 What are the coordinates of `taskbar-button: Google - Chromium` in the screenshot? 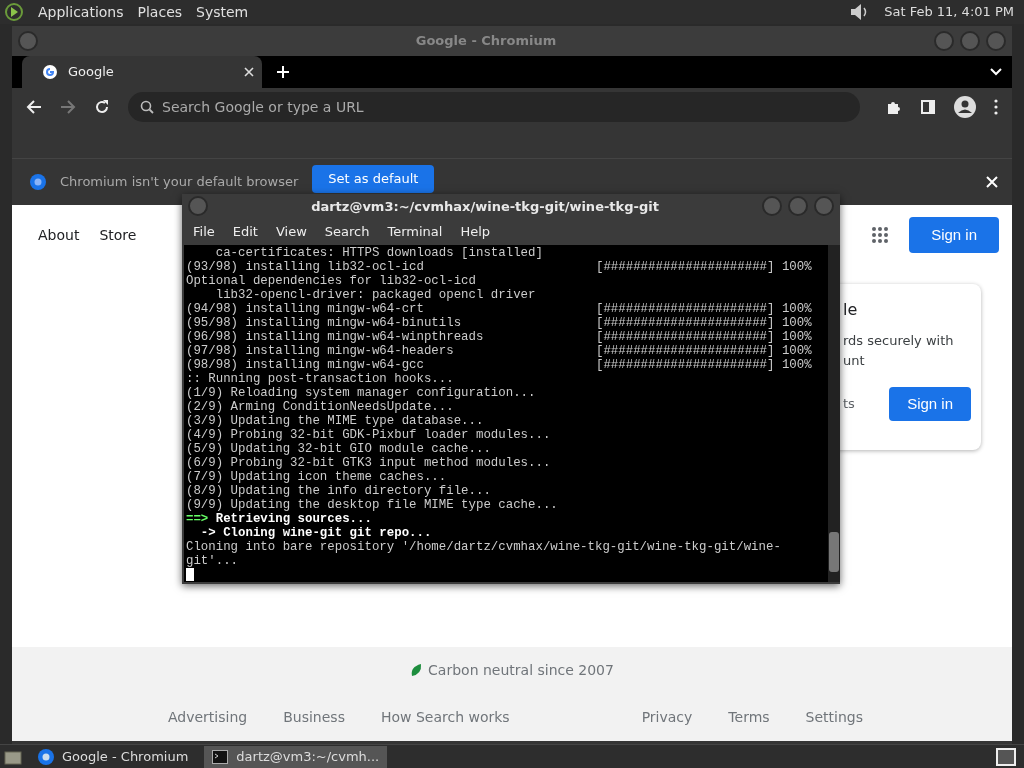 It's located at (113, 756).